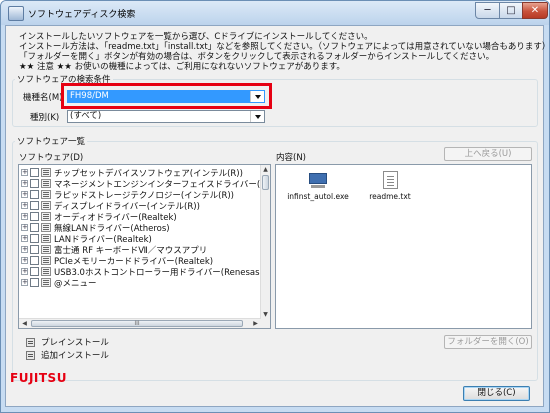 The width and height of the screenshot is (550, 413). I want to click on add-install-icon, so click(30, 355).